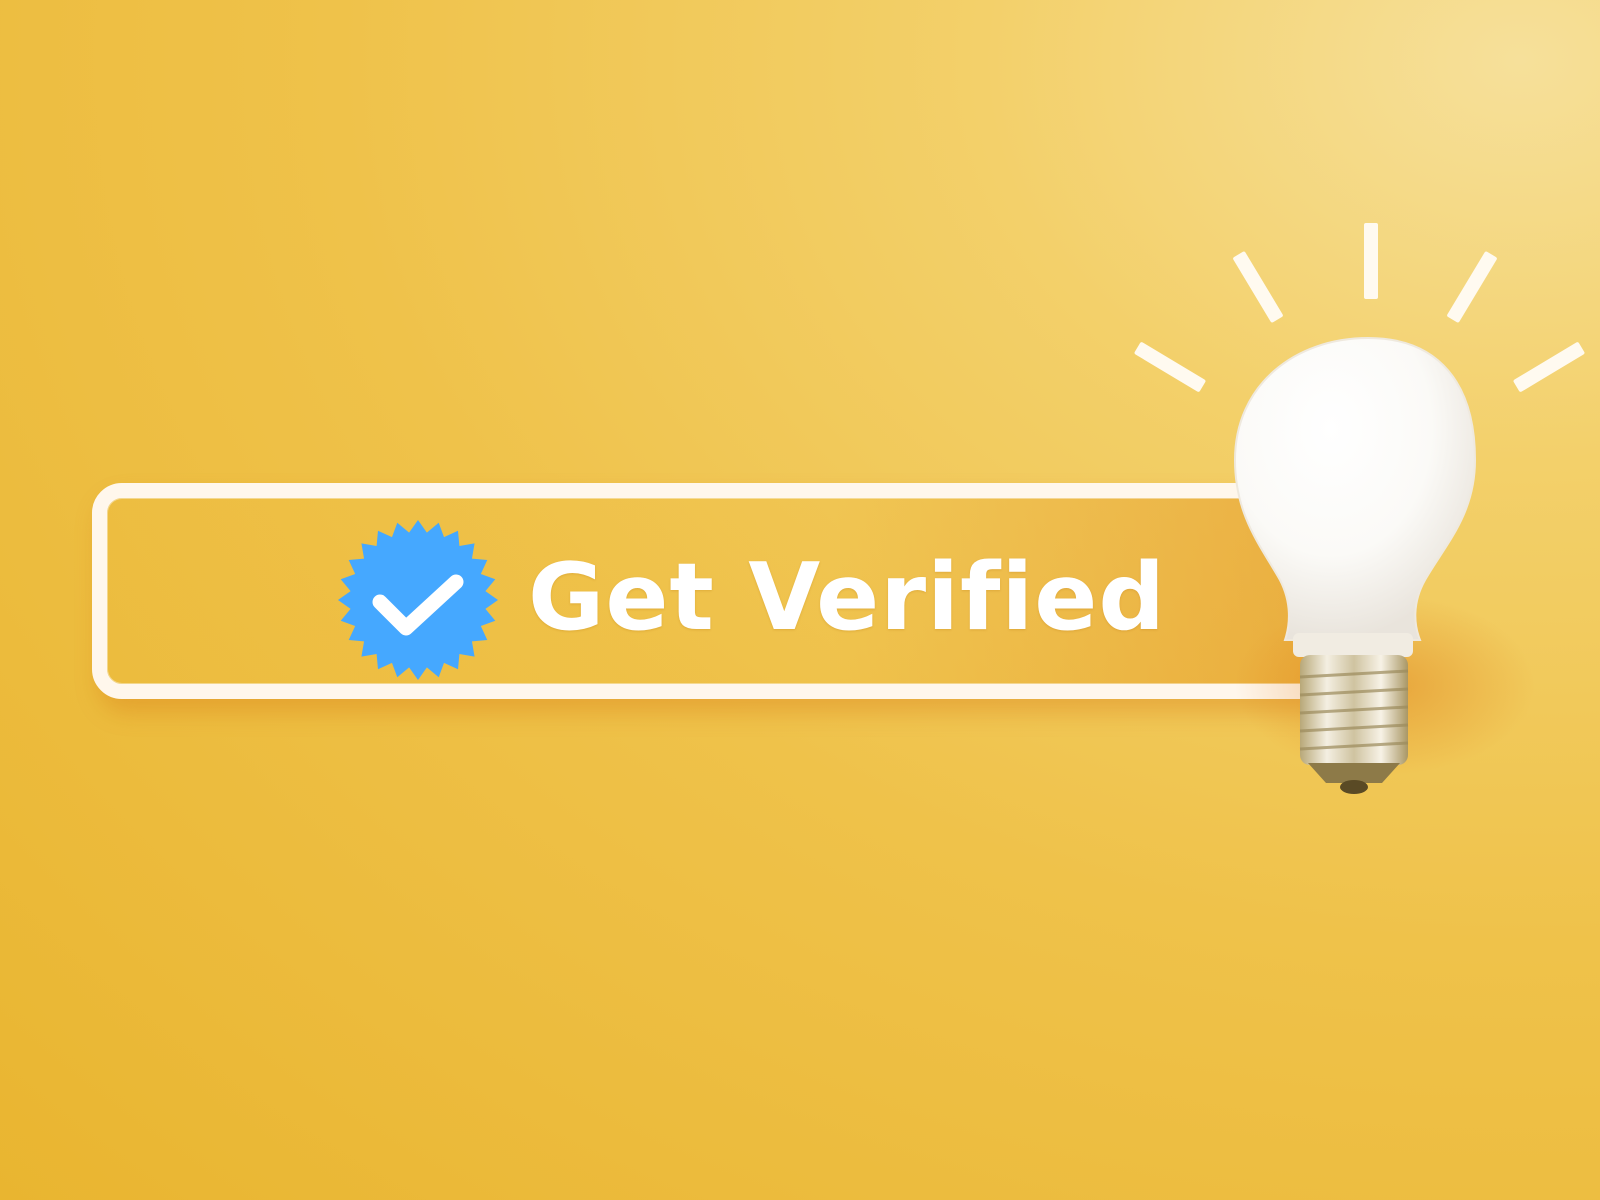 The height and width of the screenshot is (1200, 1600). Describe the element at coordinates (847, 597) in the screenshot. I see `get-verified-label: Get Verified` at that location.